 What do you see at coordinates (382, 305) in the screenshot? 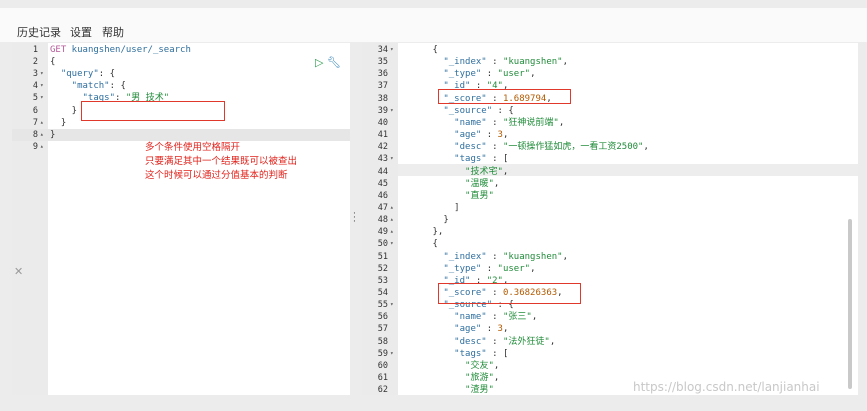
I see `line-number: 55` at bounding box center [382, 305].